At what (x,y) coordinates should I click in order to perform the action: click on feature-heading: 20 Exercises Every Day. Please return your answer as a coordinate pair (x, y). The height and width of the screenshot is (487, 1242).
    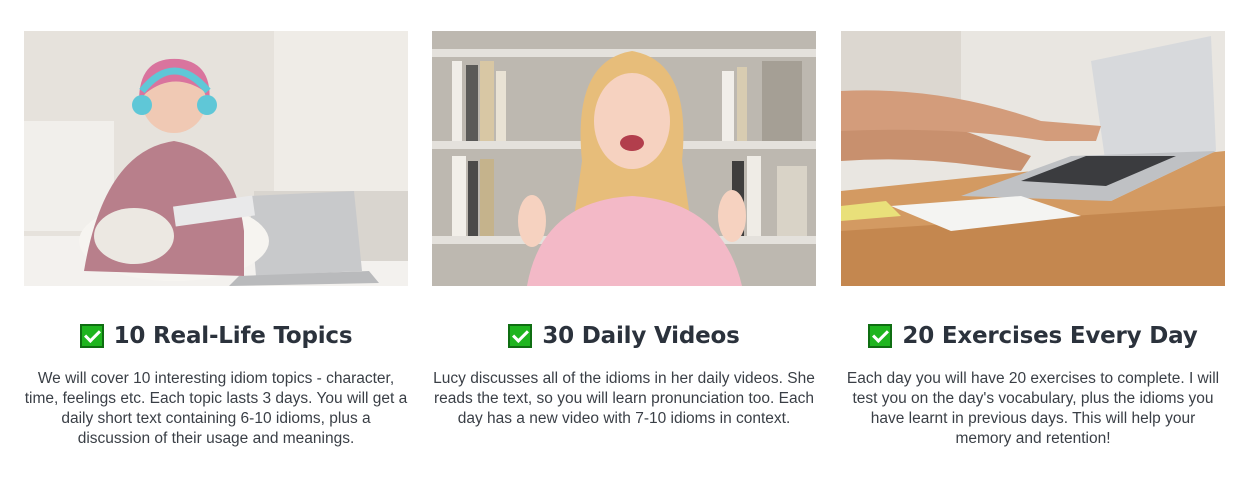
    Looking at the image, I should click on (1033, 336).